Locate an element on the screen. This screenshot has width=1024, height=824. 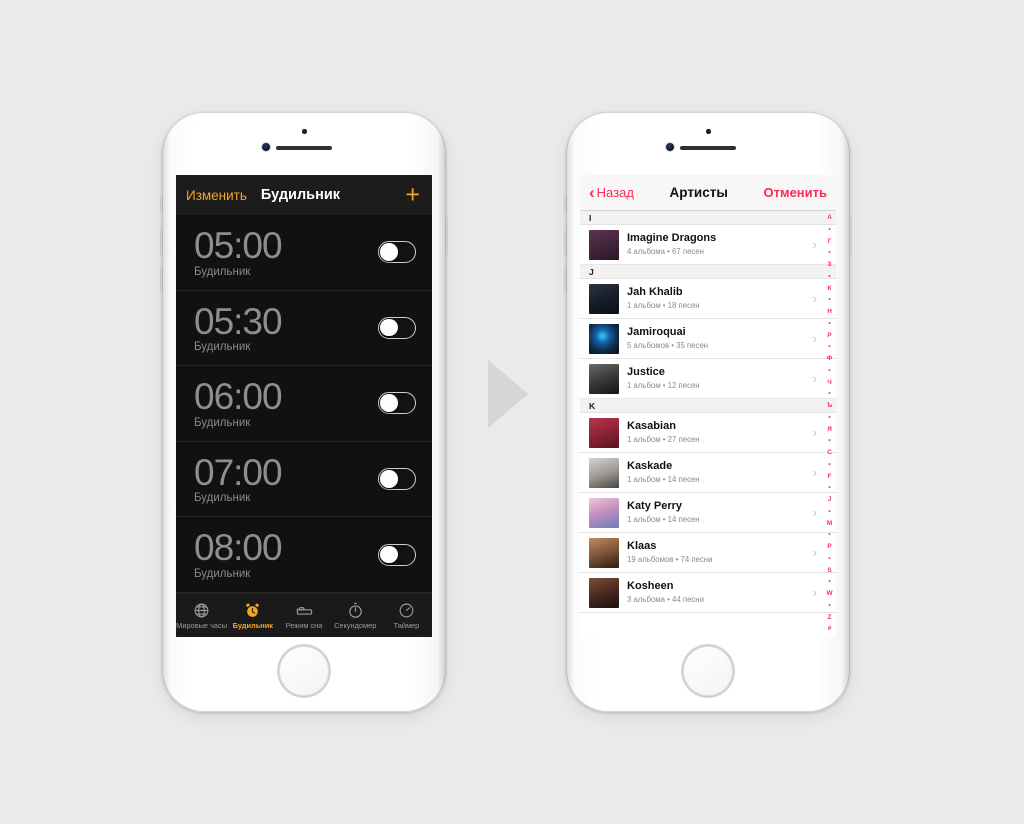
index-letter: К is located at coordinates (830, 288).